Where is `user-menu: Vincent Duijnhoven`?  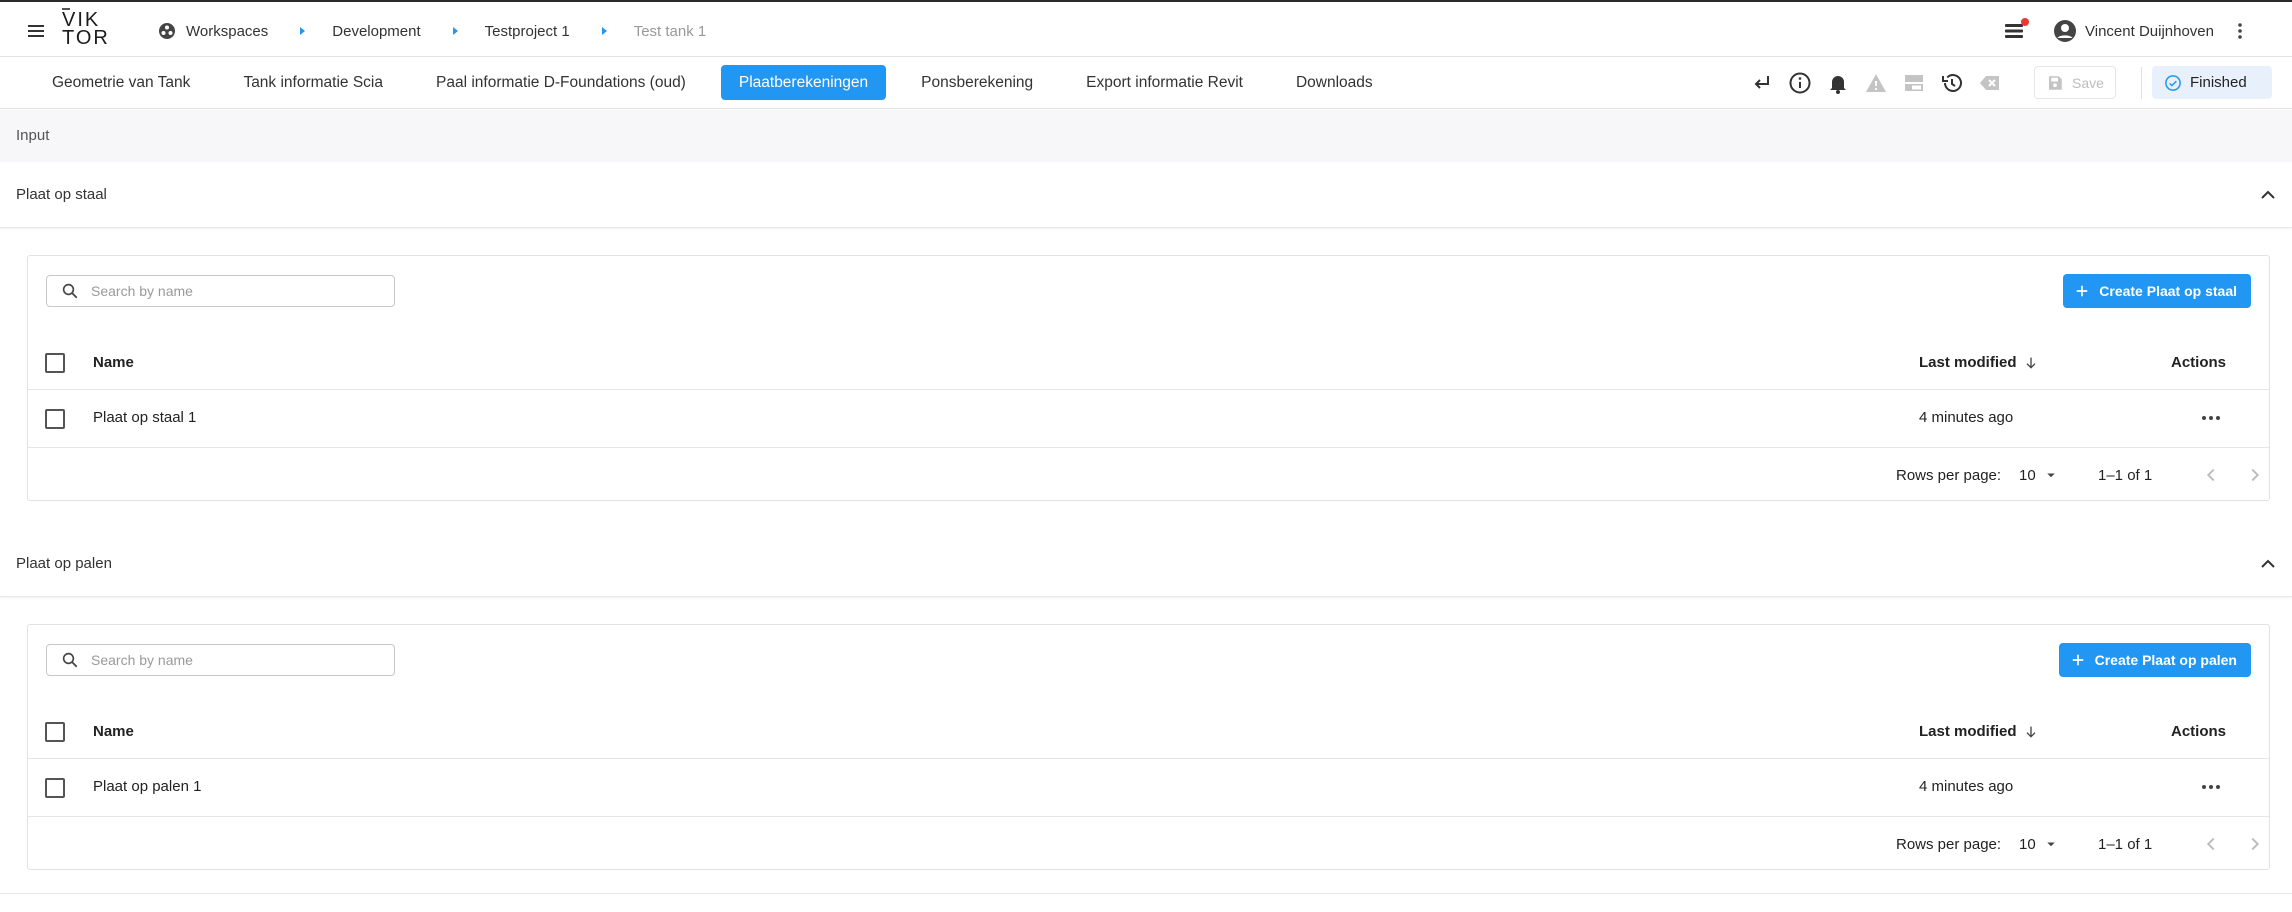 user-menu: Vincent Duijnhoven is located at coordinates (2133, 31).